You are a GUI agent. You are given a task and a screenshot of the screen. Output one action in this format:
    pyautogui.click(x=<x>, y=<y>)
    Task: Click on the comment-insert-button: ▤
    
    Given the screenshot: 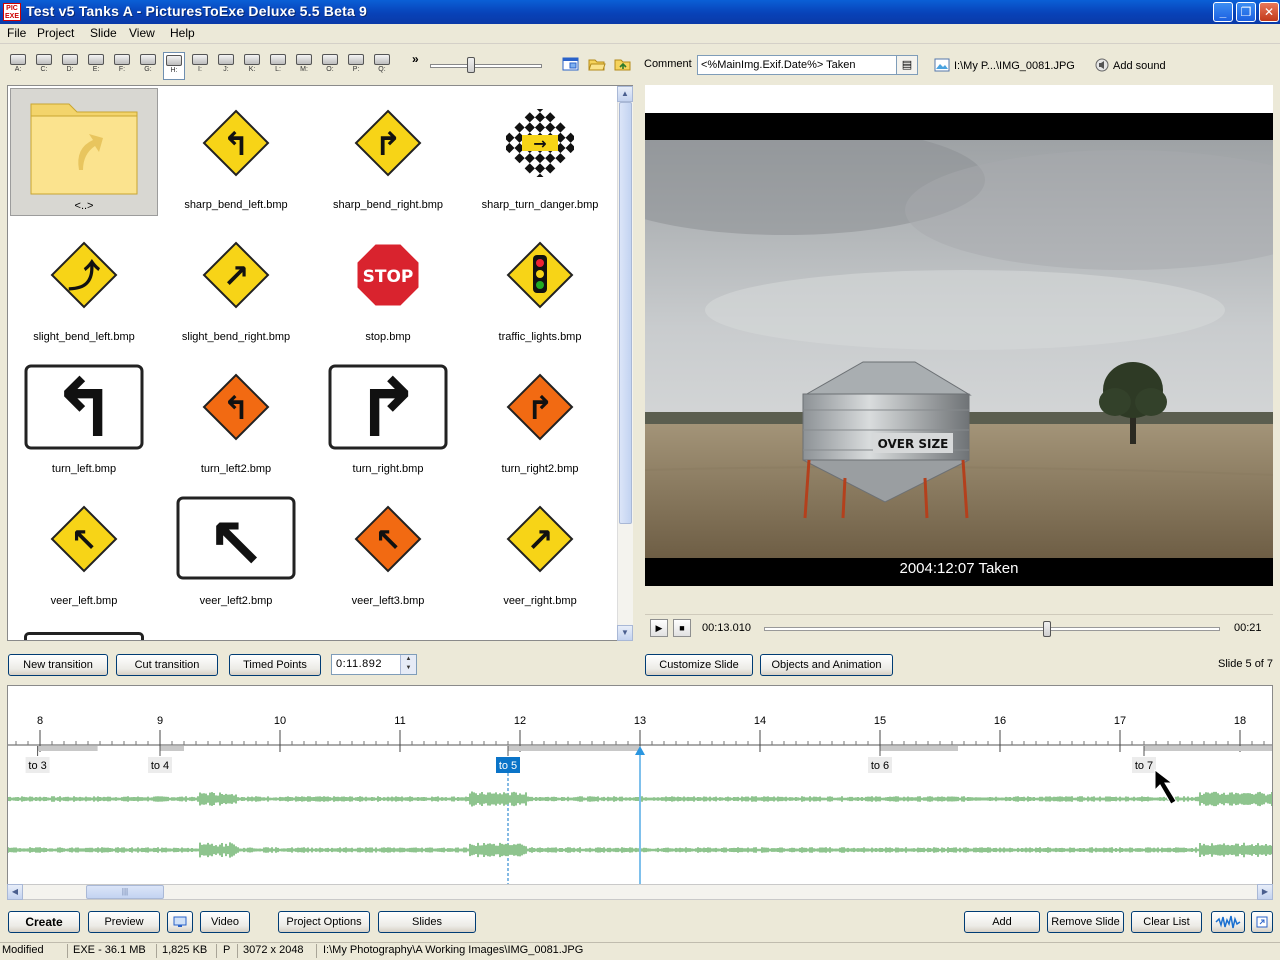 What is the action you would take?
    pyautogui.click(x=907, y=65)
    